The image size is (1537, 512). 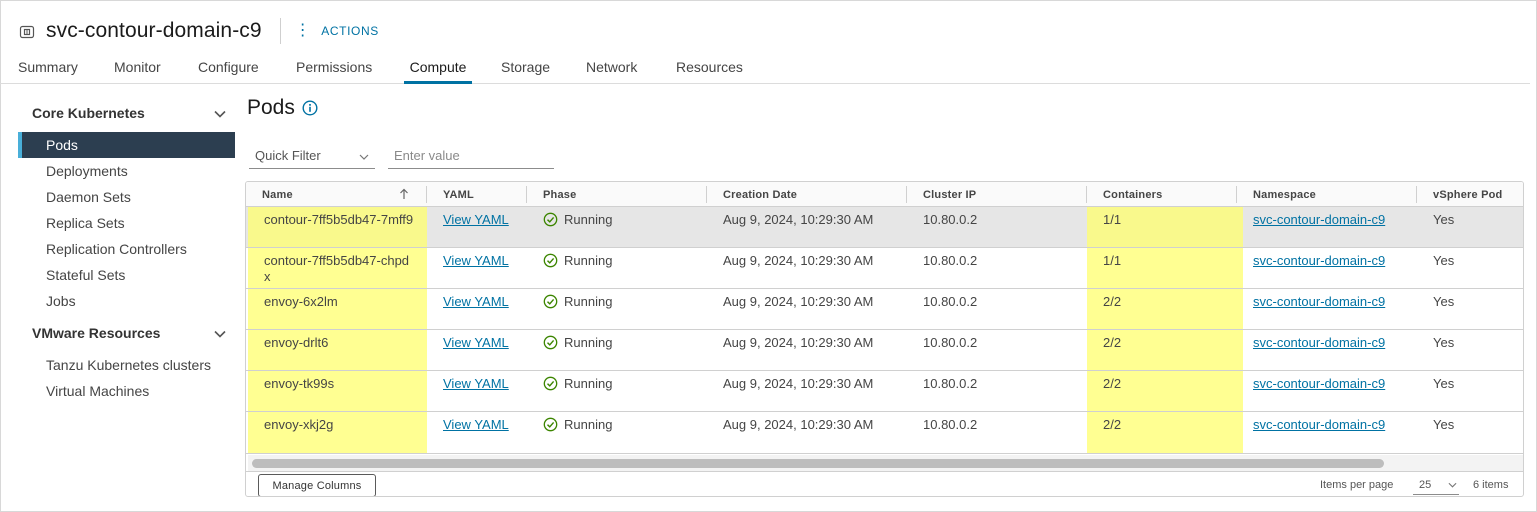 I want to click on sidebar-item-daemon-sets: Daemon Sets, so click(x=126, y=197).